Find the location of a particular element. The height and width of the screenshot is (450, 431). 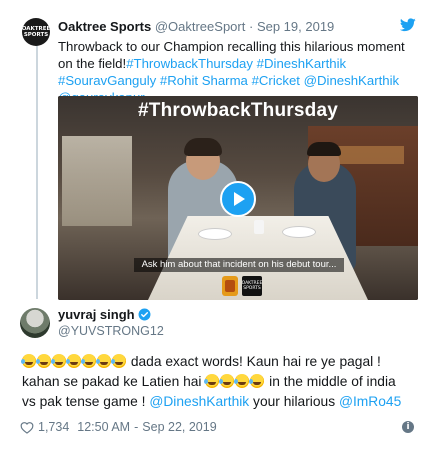

mention-dineshkarthik: @DineshKarthik is located at coordinates (351, 80).